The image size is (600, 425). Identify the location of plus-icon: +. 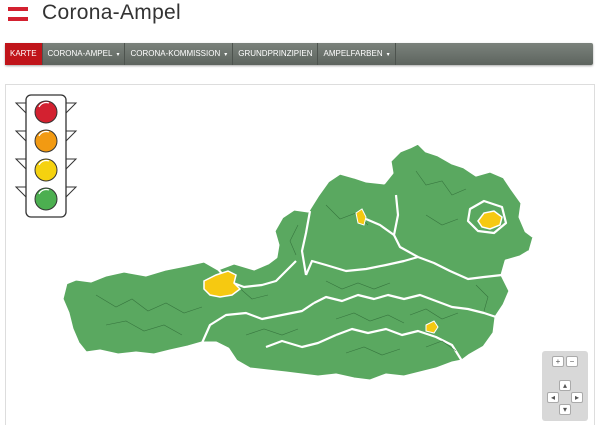
(558, 361).